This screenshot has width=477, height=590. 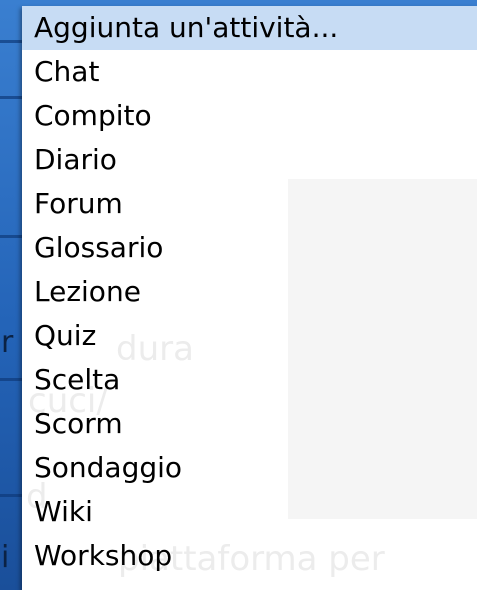 What do you see at coordinates (249, 204) in the screenshot?
I see `menu-item-forum: Forum` at bounding box center [249, 204].